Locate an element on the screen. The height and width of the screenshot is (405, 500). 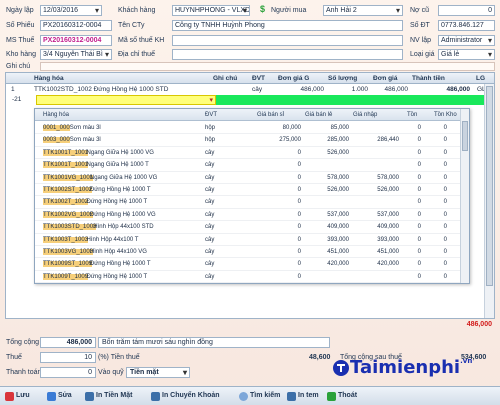
vao-quy-select: Tiền mặt is located at coordinates (158, 372).